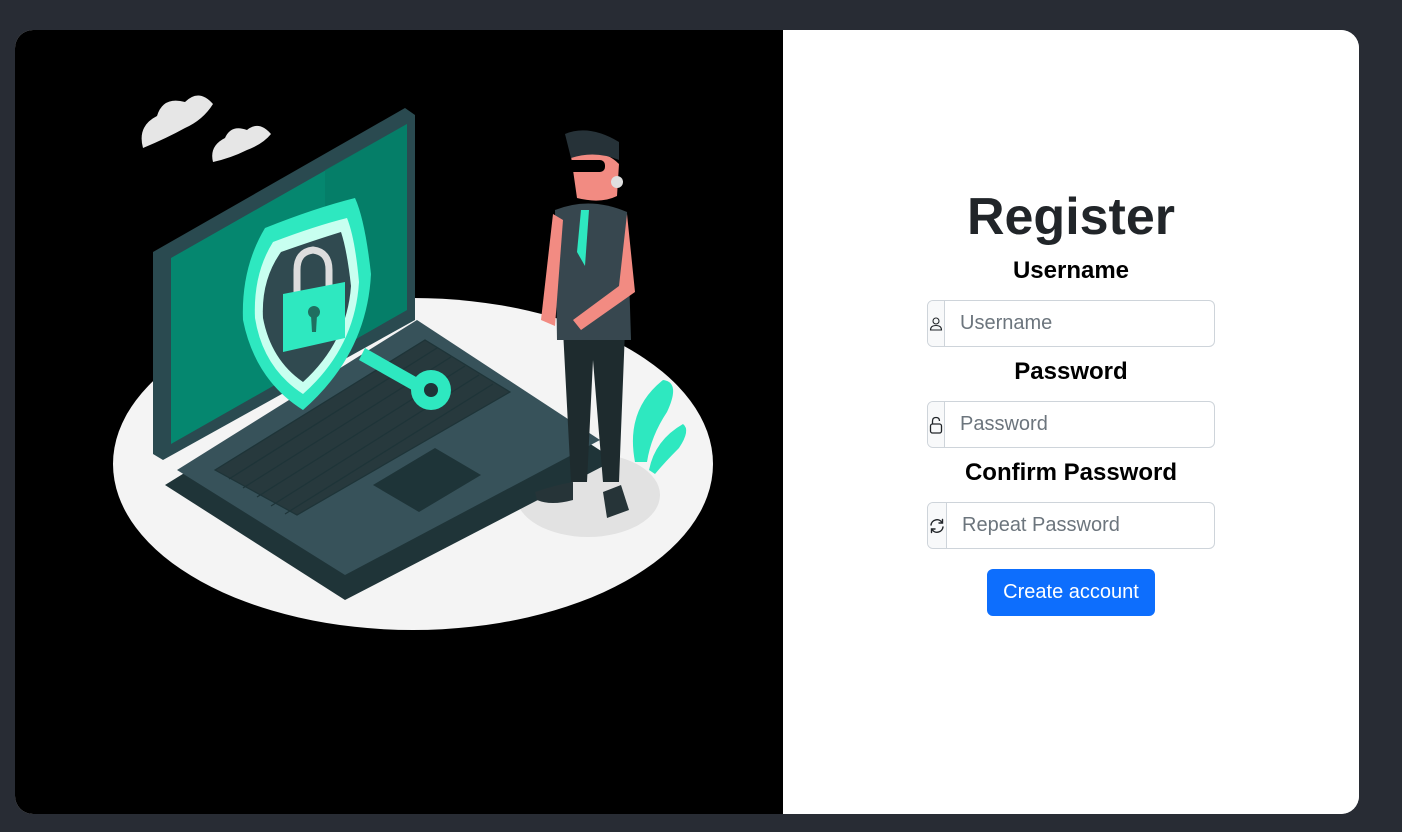 The image size is (1402, 832). I want to click on lock-icon, so click(936, 424).